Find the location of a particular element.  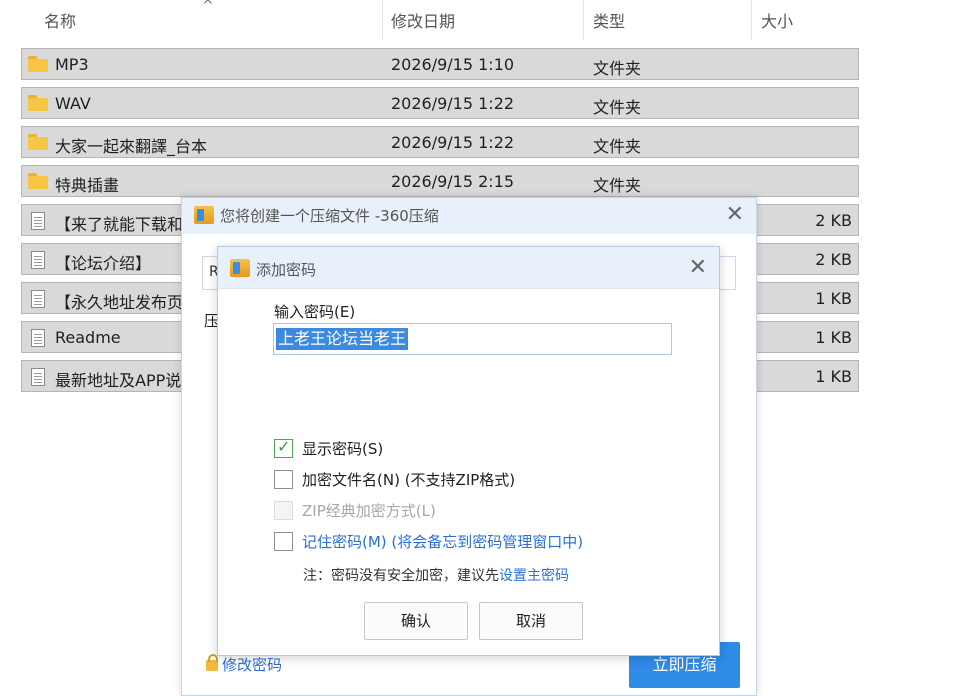

archive-dialog-title: 您将创建一个压缩文件 -360压缩 is located at coordinates (329, 216).